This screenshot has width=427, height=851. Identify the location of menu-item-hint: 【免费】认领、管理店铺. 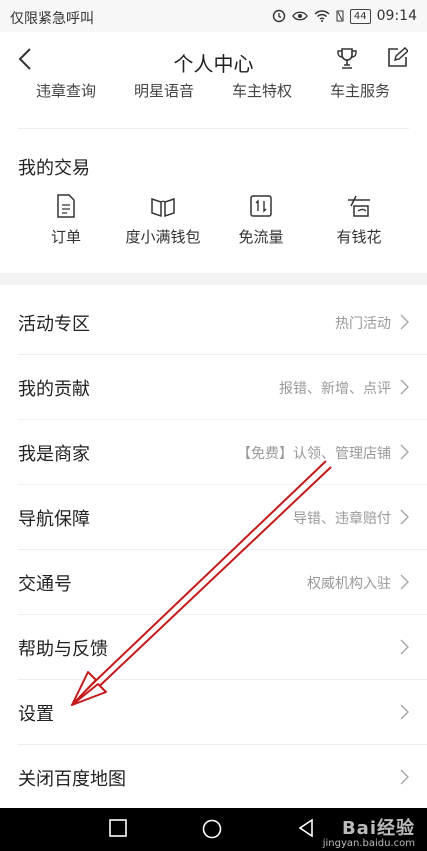
(314, 454).